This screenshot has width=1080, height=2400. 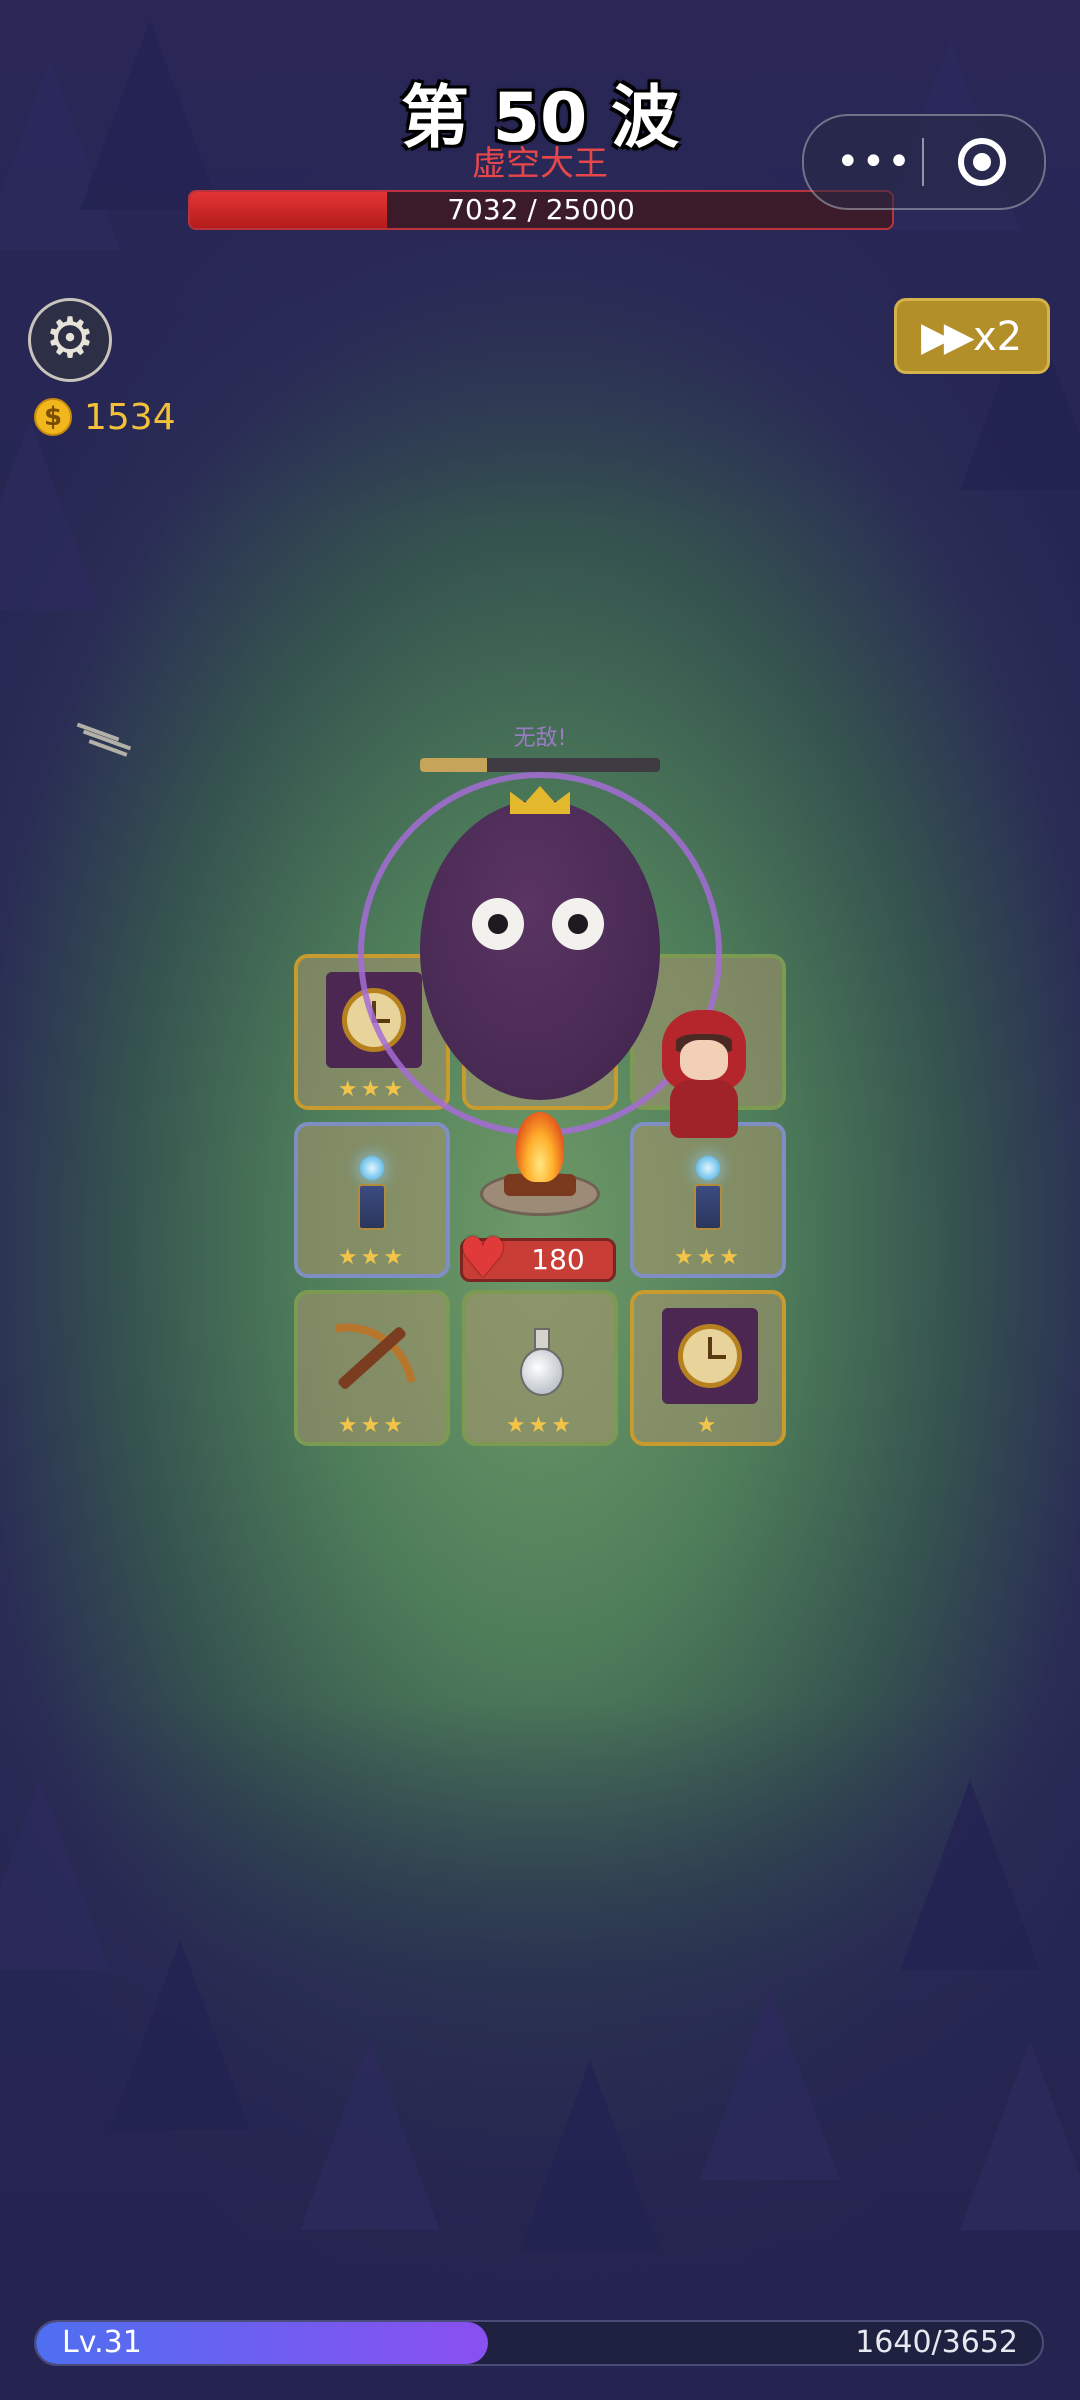 I want to click on boss-hp-bar: 7032 / 25000, so click(x=541, y=210).